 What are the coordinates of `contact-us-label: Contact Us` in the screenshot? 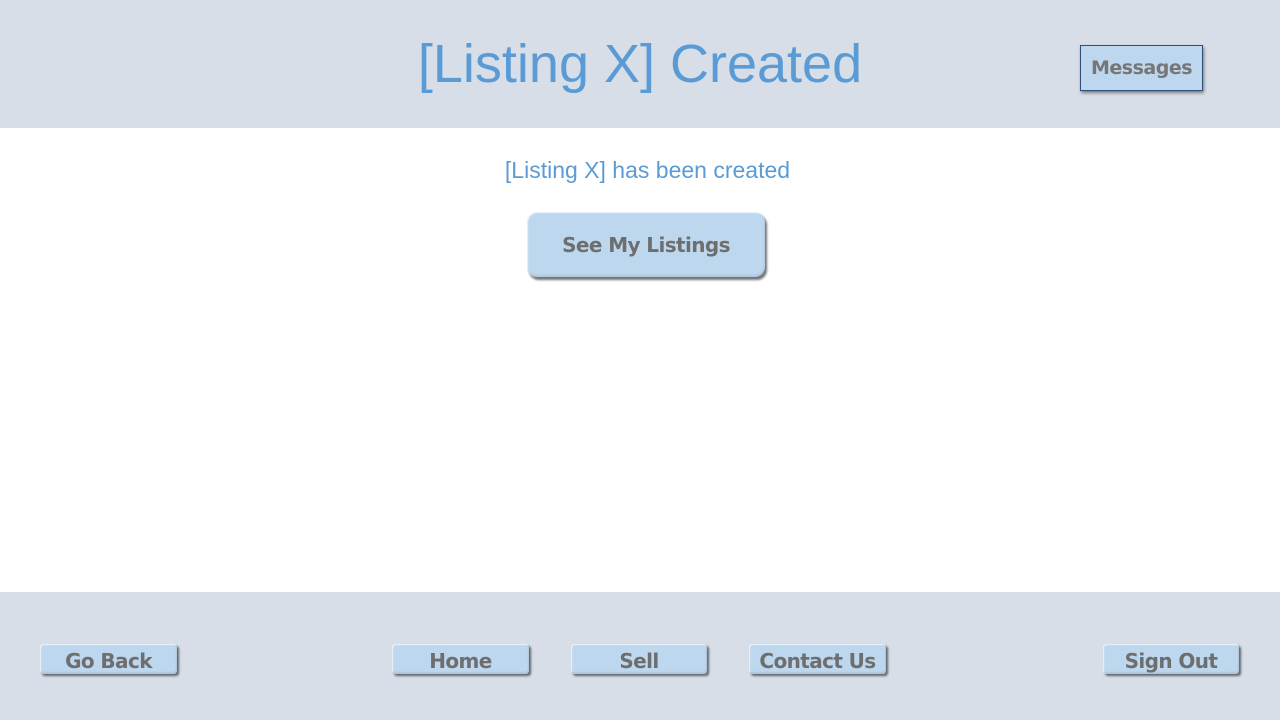 It's located at (817, 660).